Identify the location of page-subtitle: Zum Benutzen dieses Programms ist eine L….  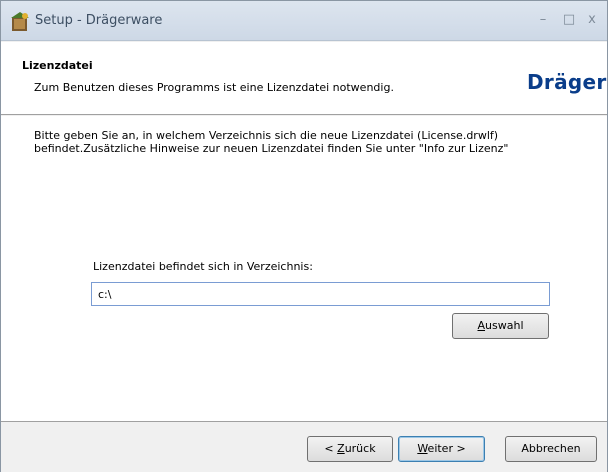
(214, 87).